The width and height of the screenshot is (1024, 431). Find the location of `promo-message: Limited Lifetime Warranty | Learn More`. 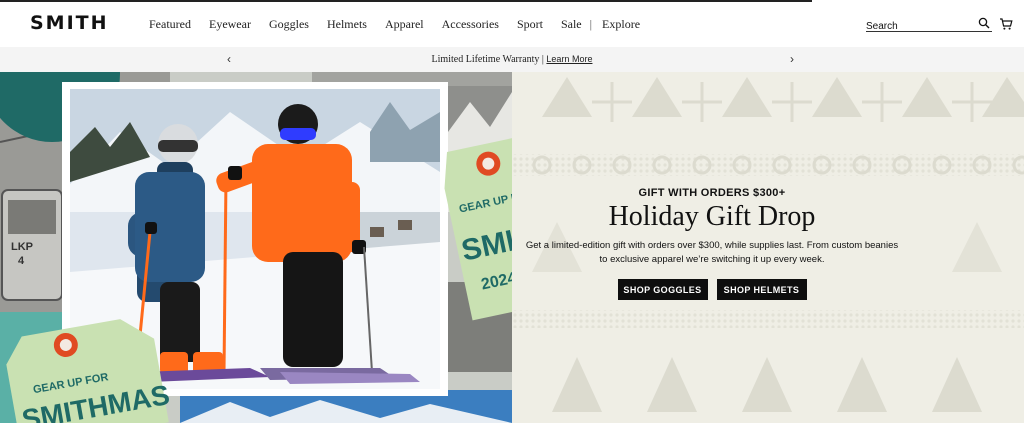

promo-message: Limited Lifetime Warranty | Learn More is located at coordinates (512, 59).